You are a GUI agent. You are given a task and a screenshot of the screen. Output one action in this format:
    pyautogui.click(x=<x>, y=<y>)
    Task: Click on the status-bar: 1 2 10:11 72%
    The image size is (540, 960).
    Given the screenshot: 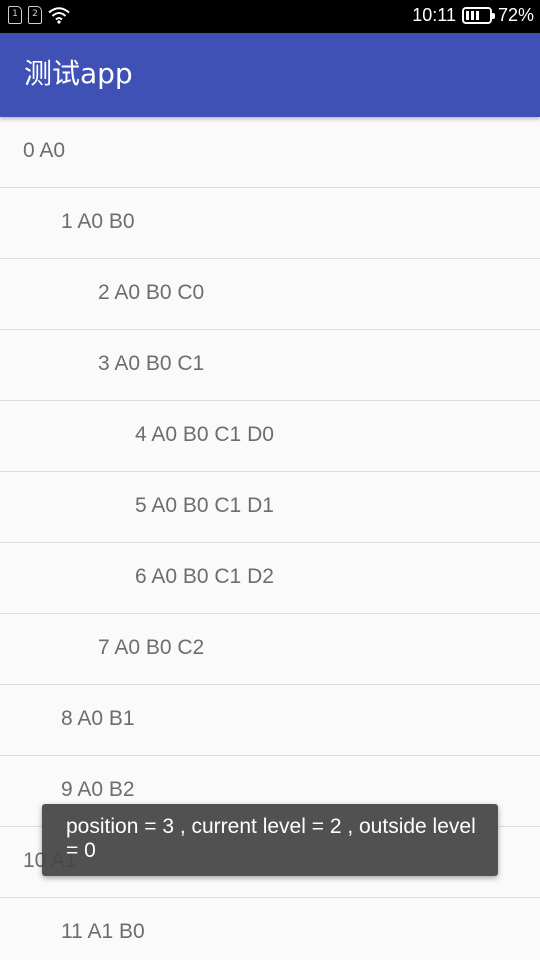 What is the action you would take?
    pyautogui.click(x=270, y=16)
    